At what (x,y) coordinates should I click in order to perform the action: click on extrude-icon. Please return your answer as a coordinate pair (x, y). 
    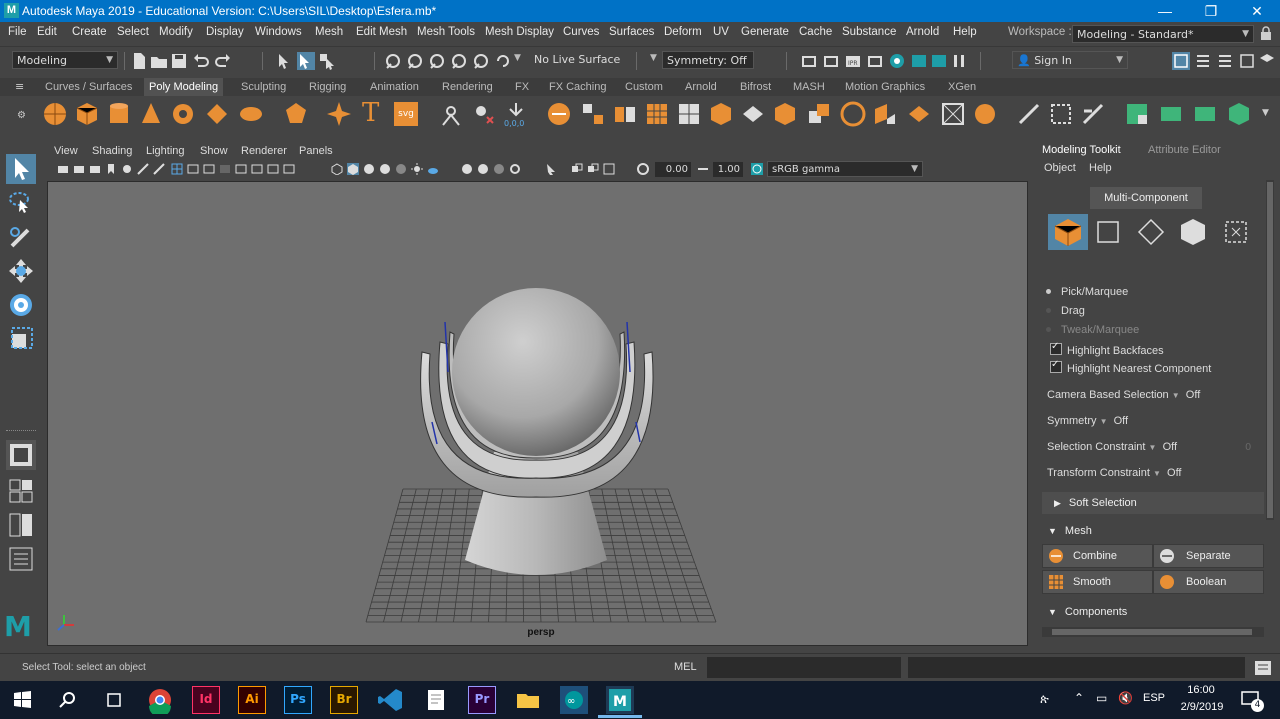
    Looking at the image, I should click on (819, 114).